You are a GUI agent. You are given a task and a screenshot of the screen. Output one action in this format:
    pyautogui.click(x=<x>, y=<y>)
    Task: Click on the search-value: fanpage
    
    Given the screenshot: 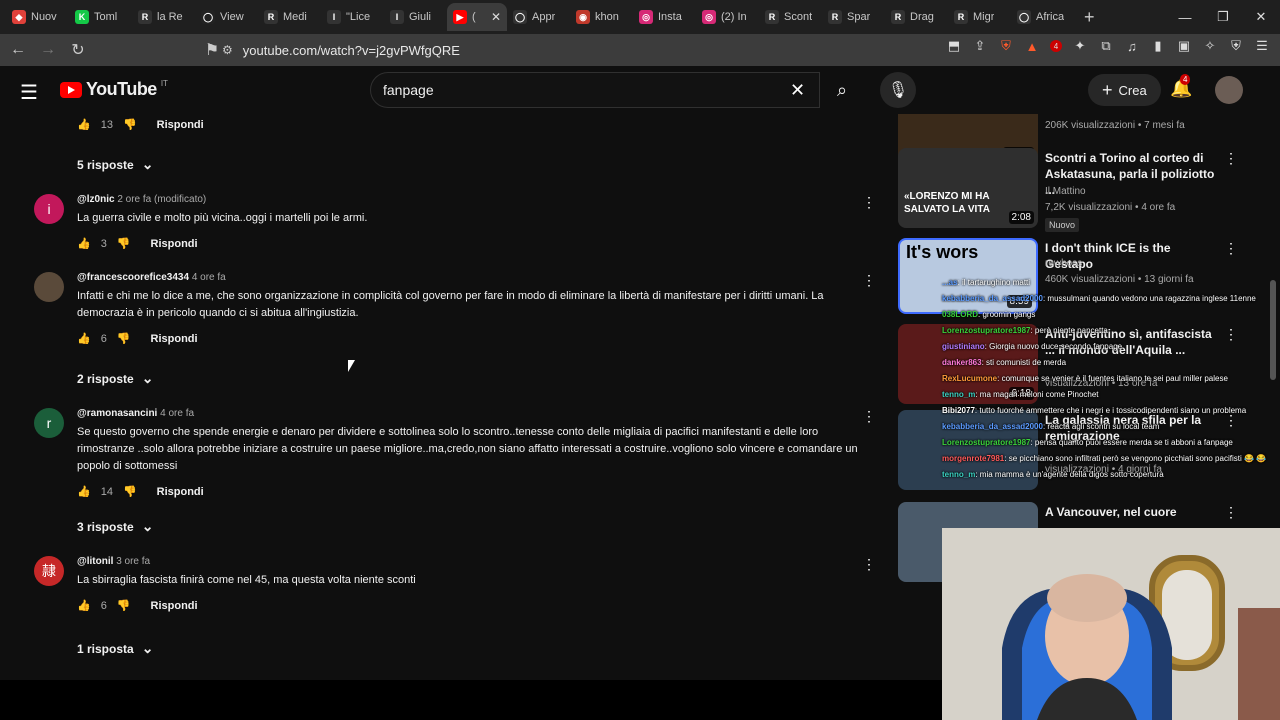 What is the action you would take?
    pyautogui.click(x=408, y=90)
    